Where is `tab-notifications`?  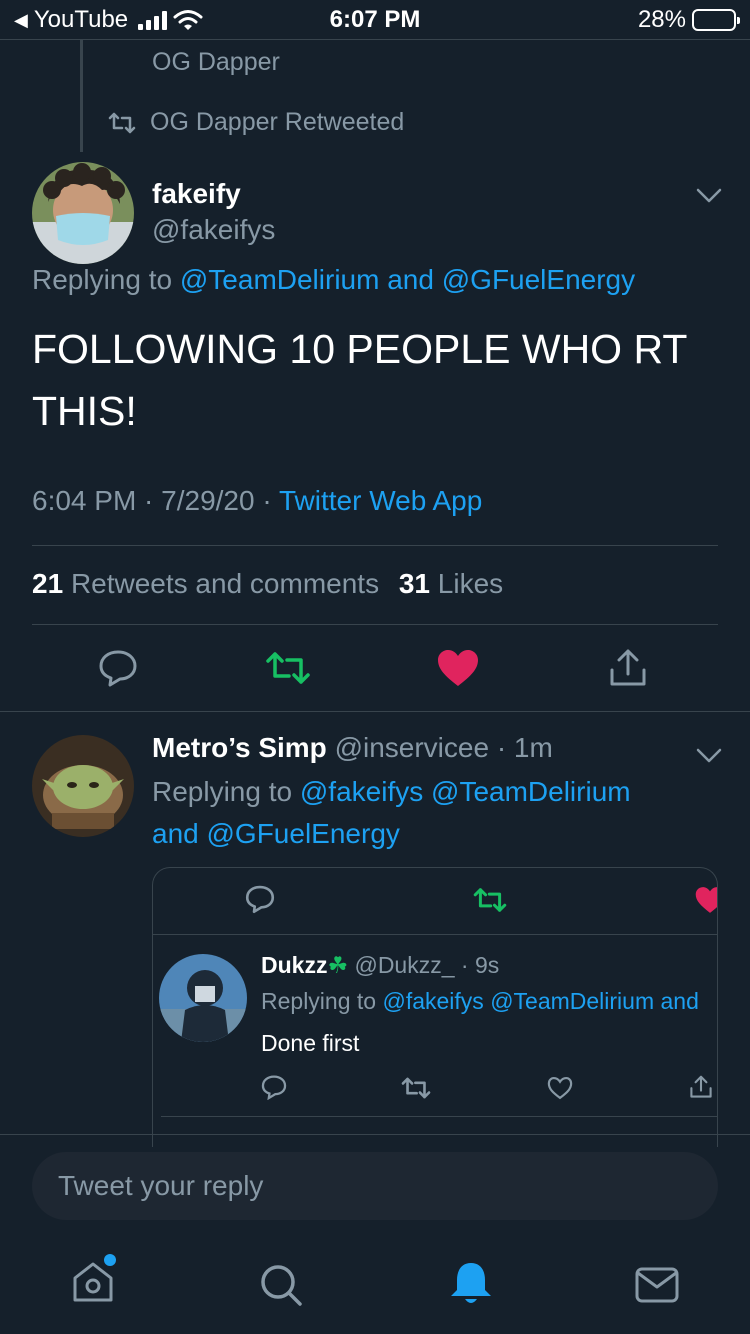 tab-notifications is located at coordinates (471, 1285).